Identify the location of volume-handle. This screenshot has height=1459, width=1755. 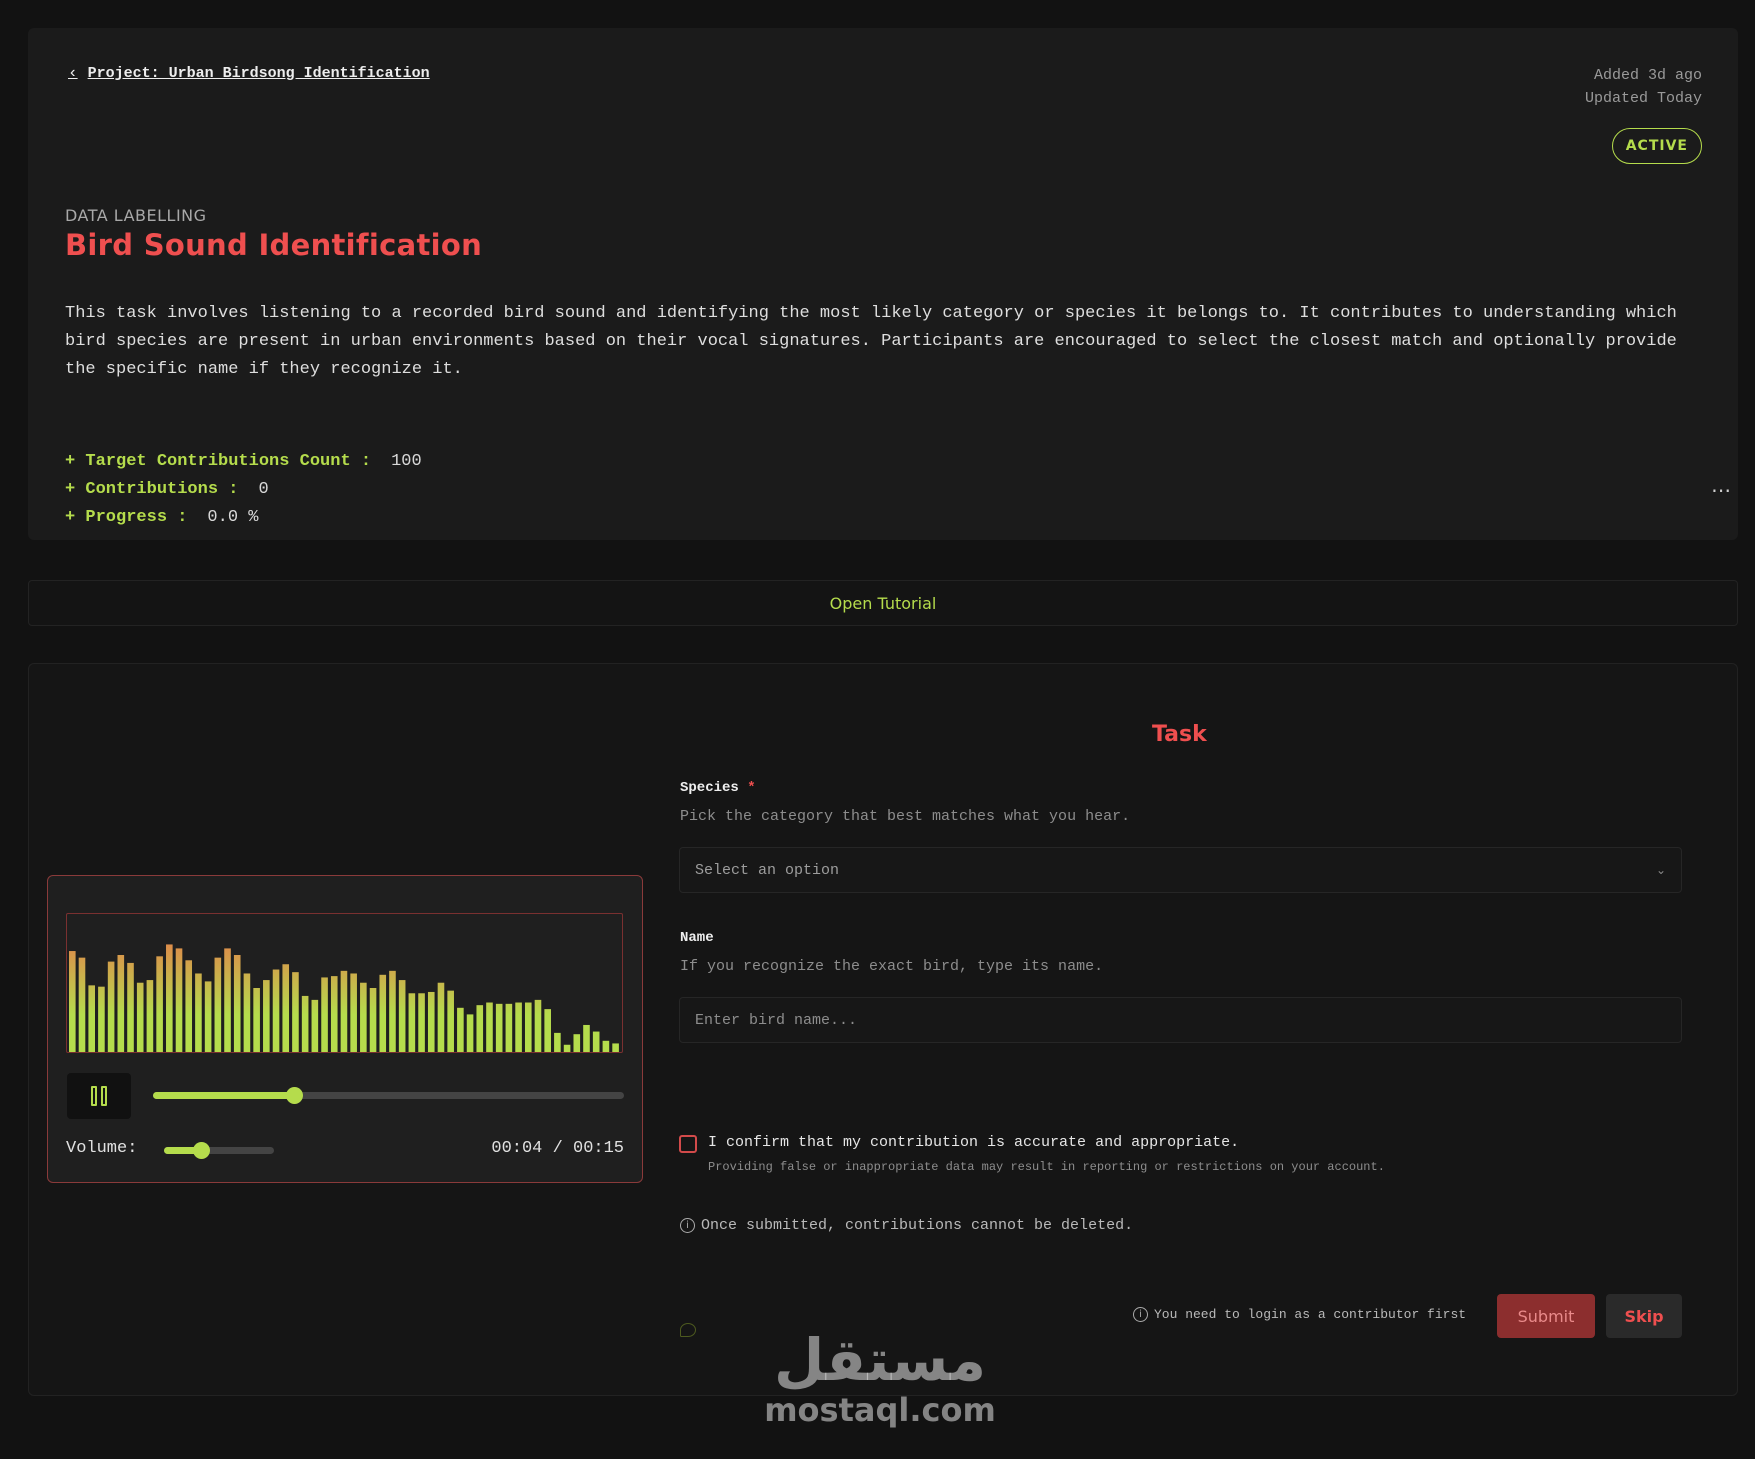
(202, 1150).